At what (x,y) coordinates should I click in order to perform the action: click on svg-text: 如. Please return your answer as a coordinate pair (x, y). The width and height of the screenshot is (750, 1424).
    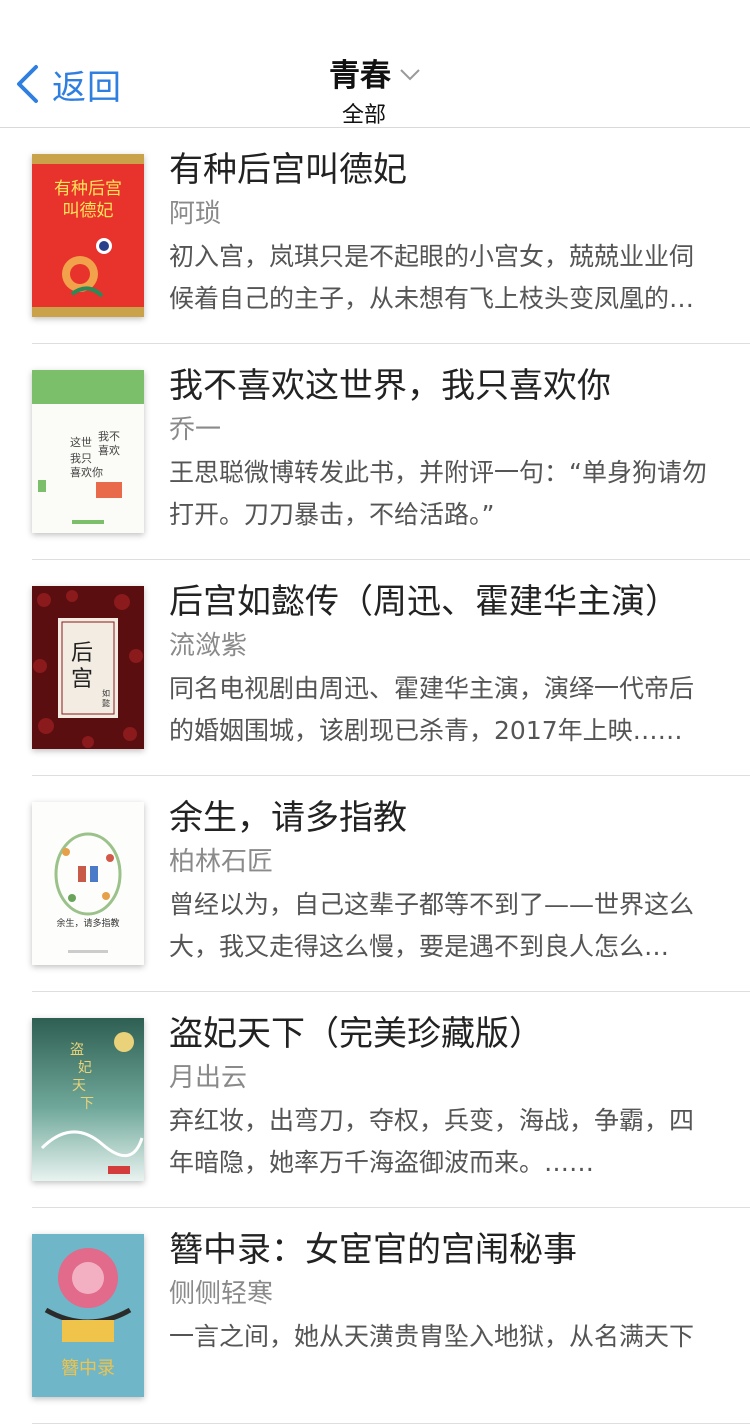
    Looking at the image, I should click on (106, 693).